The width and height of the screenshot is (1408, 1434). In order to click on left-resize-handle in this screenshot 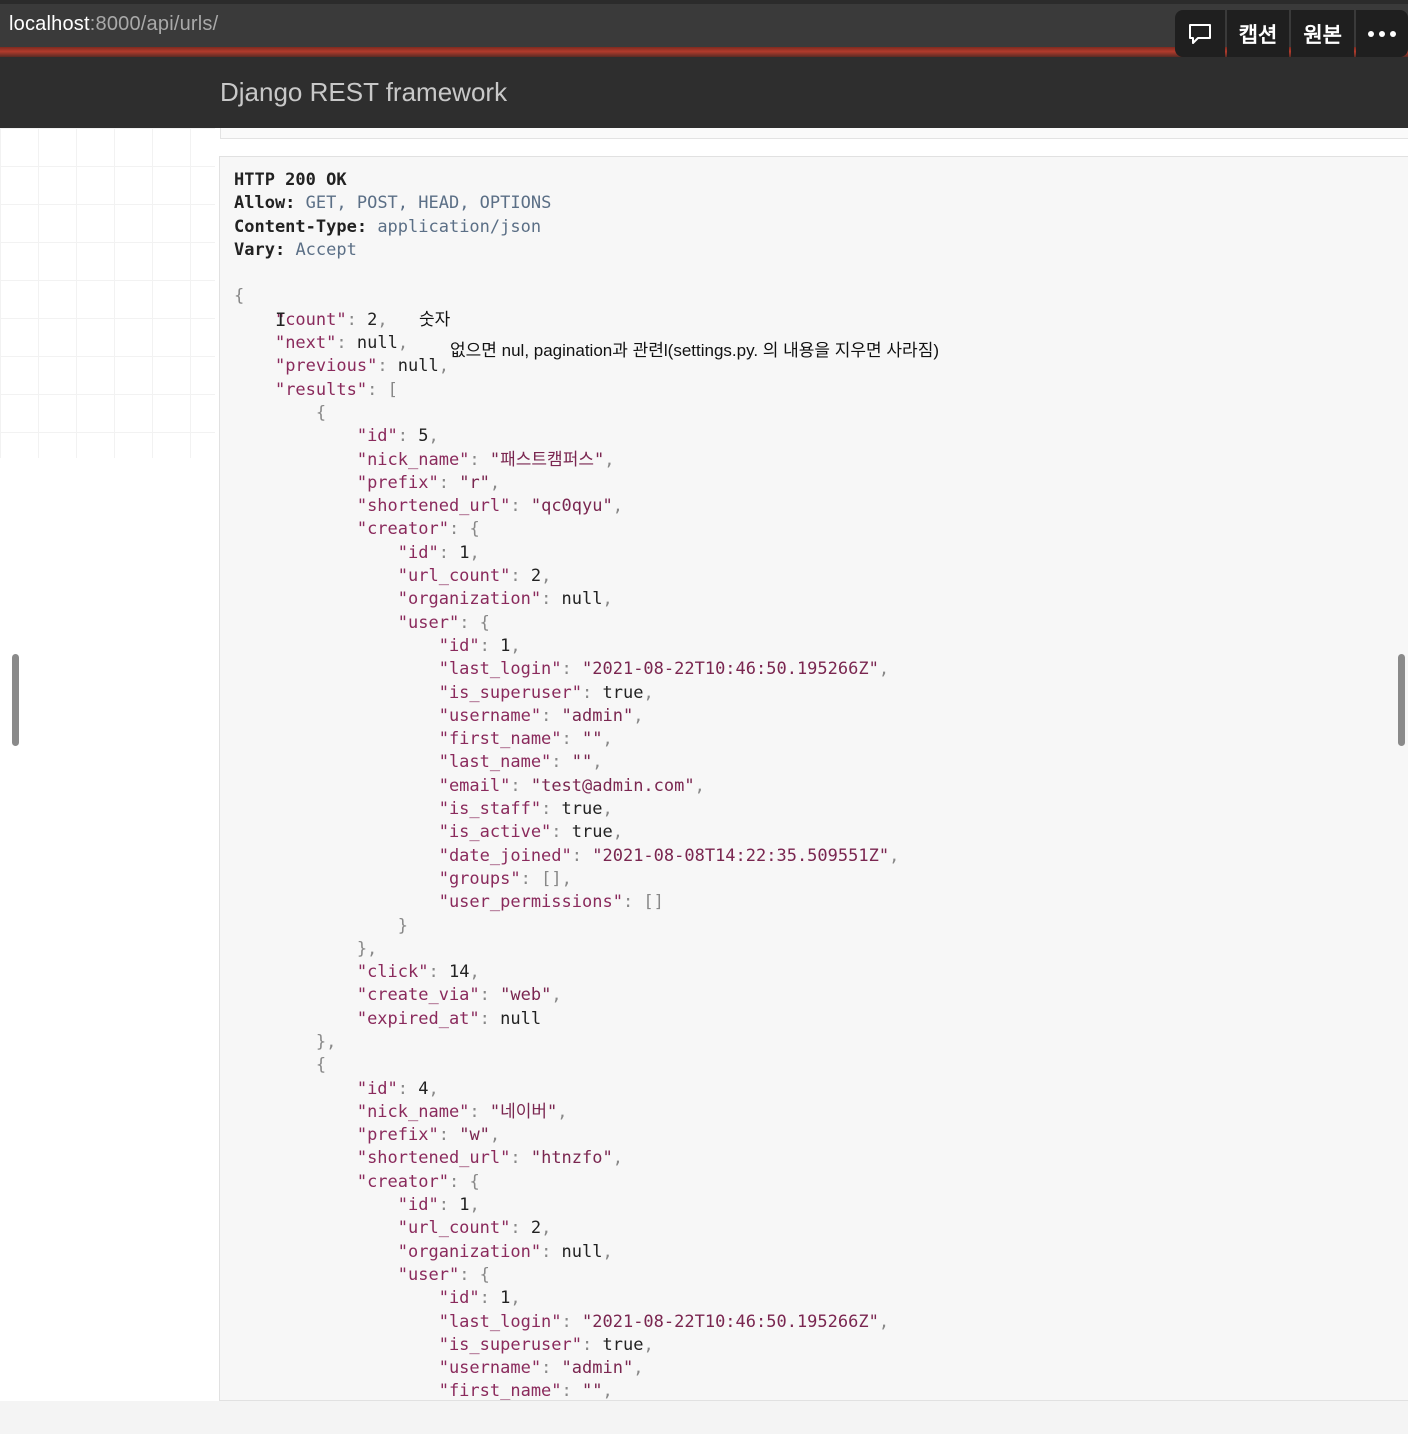, I will do `click(15, 700)`.